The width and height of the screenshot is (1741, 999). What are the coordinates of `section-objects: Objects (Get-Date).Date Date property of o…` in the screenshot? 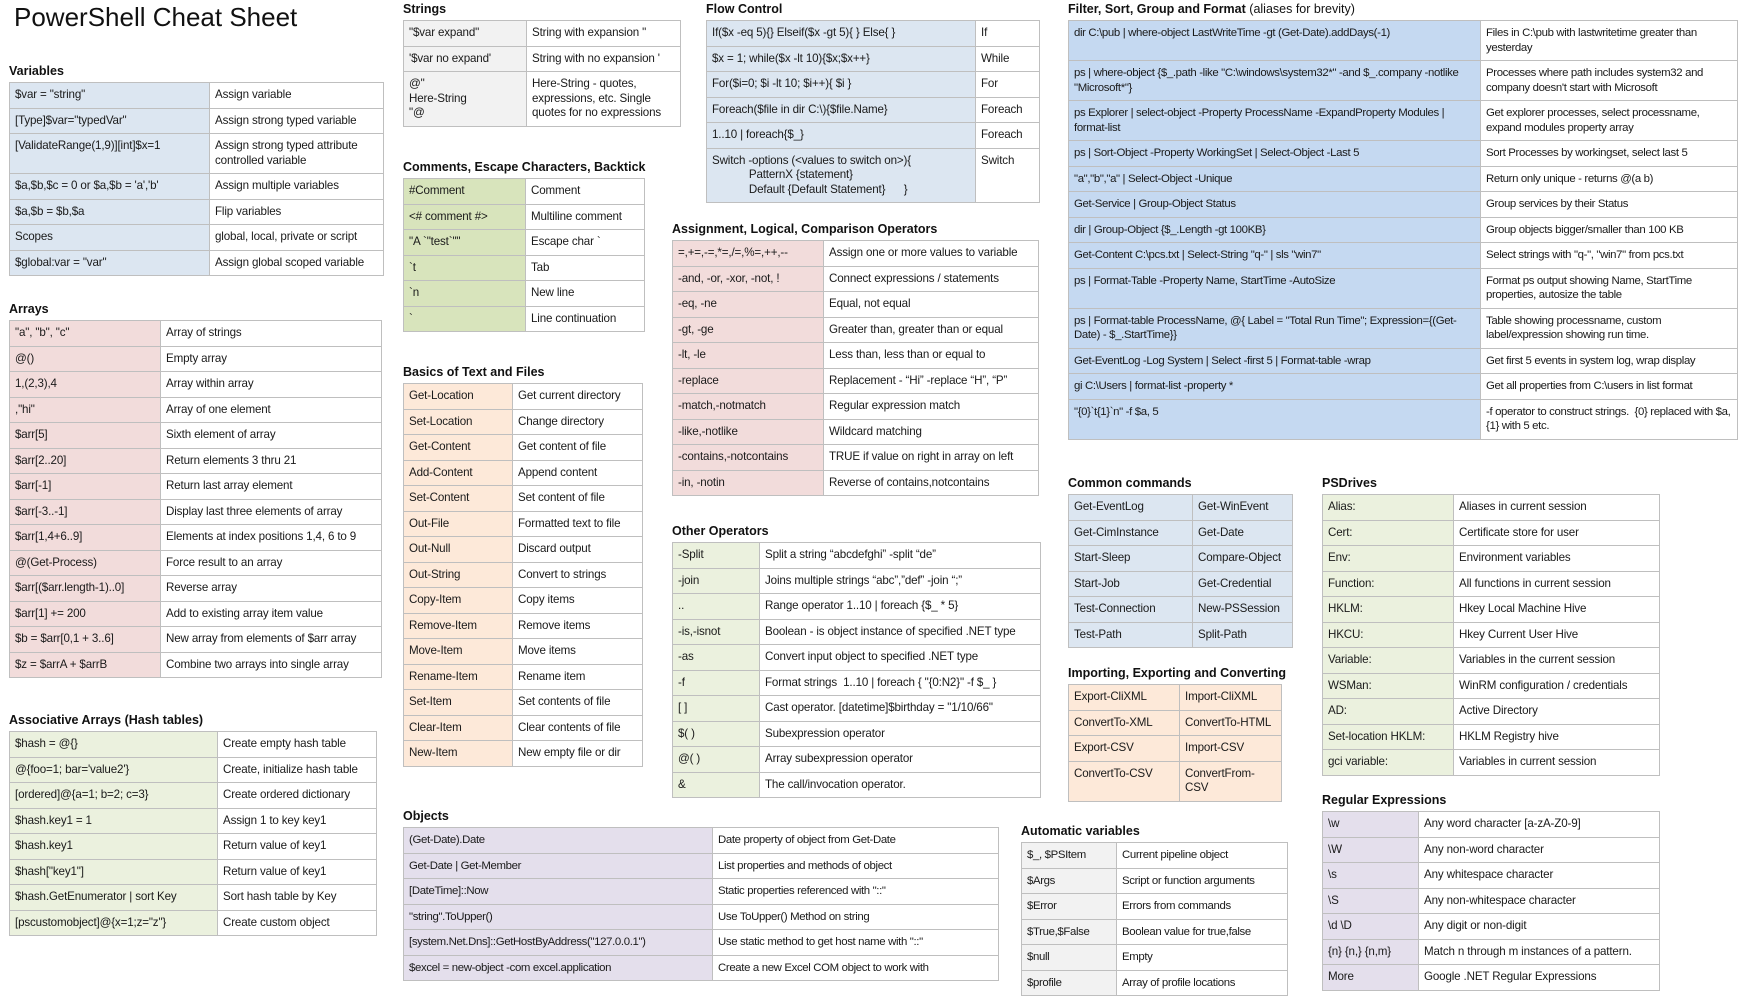 It's located at (701, 895).